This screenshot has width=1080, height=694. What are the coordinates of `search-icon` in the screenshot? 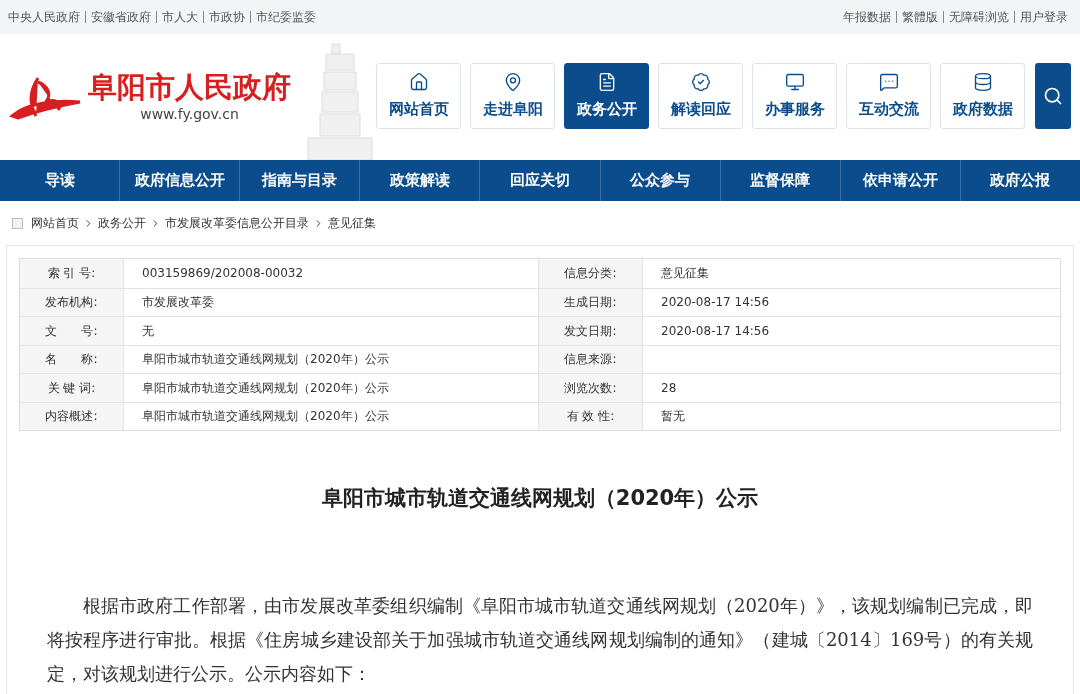 It's located at (1053, 96).